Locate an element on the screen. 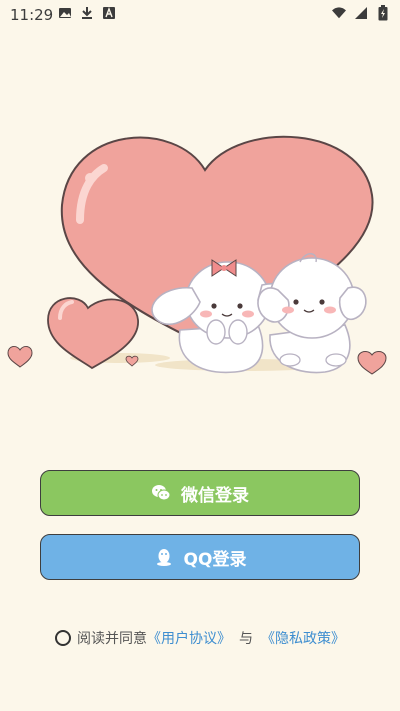 This screenshot has height=711, width=400. image-icon is located at coordinates (65, 13).